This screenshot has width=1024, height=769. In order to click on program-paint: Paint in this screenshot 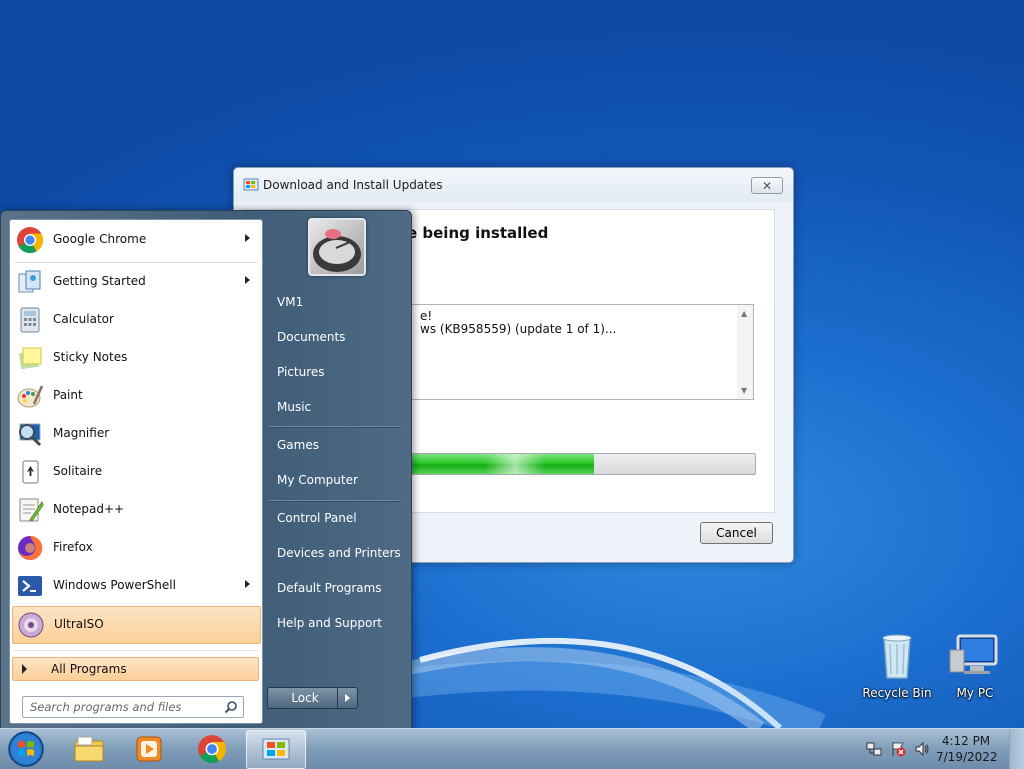, I will do `click(135, 396)`.